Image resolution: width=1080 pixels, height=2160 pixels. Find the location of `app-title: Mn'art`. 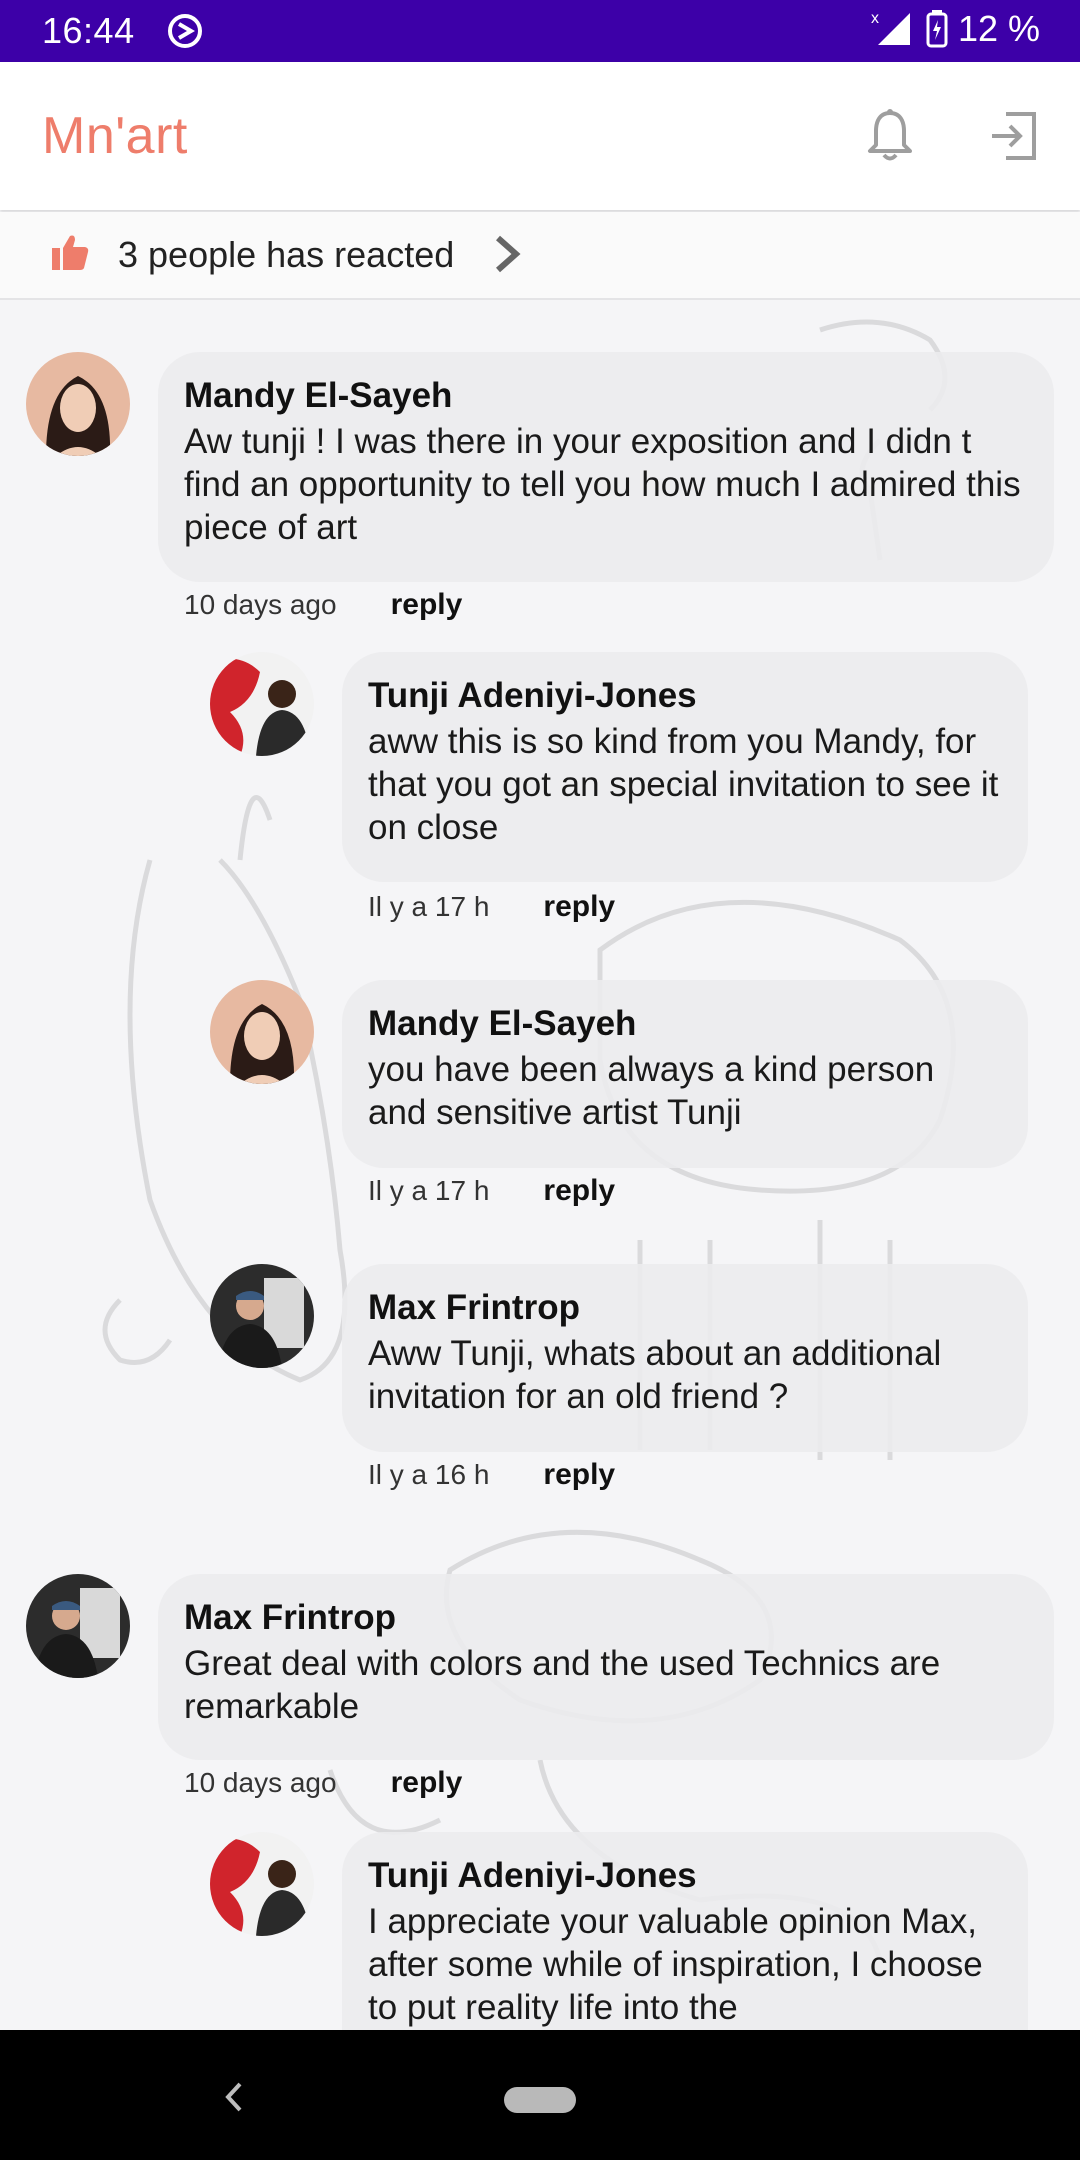

app-title: Mn'art is located at coordinates (115, 136).